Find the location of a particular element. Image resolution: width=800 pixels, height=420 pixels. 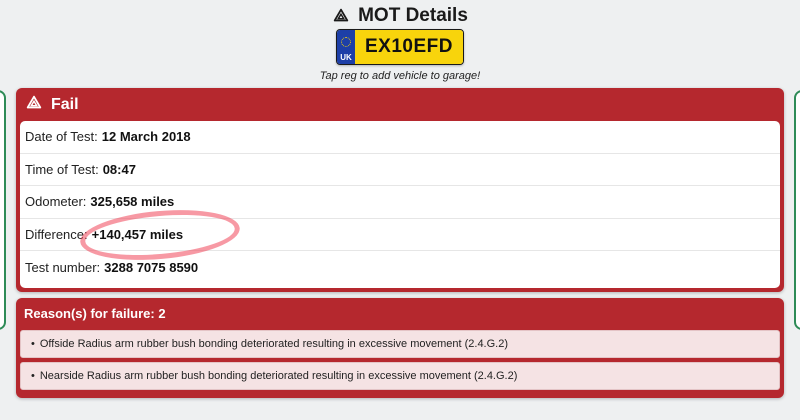

garage-hint: Tap reg to add vehicle to garage! is located at coordinates (400, 76).